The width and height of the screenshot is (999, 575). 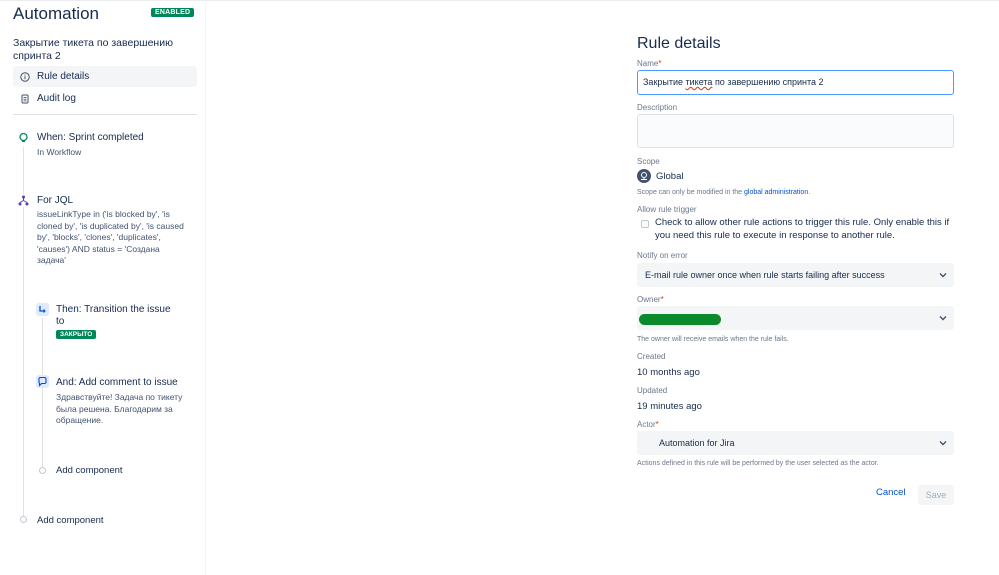 What do you see at coordinates (55, 200) in the screenshot?
I see `condition-title: For JQL` at bounding box center [55, 200].